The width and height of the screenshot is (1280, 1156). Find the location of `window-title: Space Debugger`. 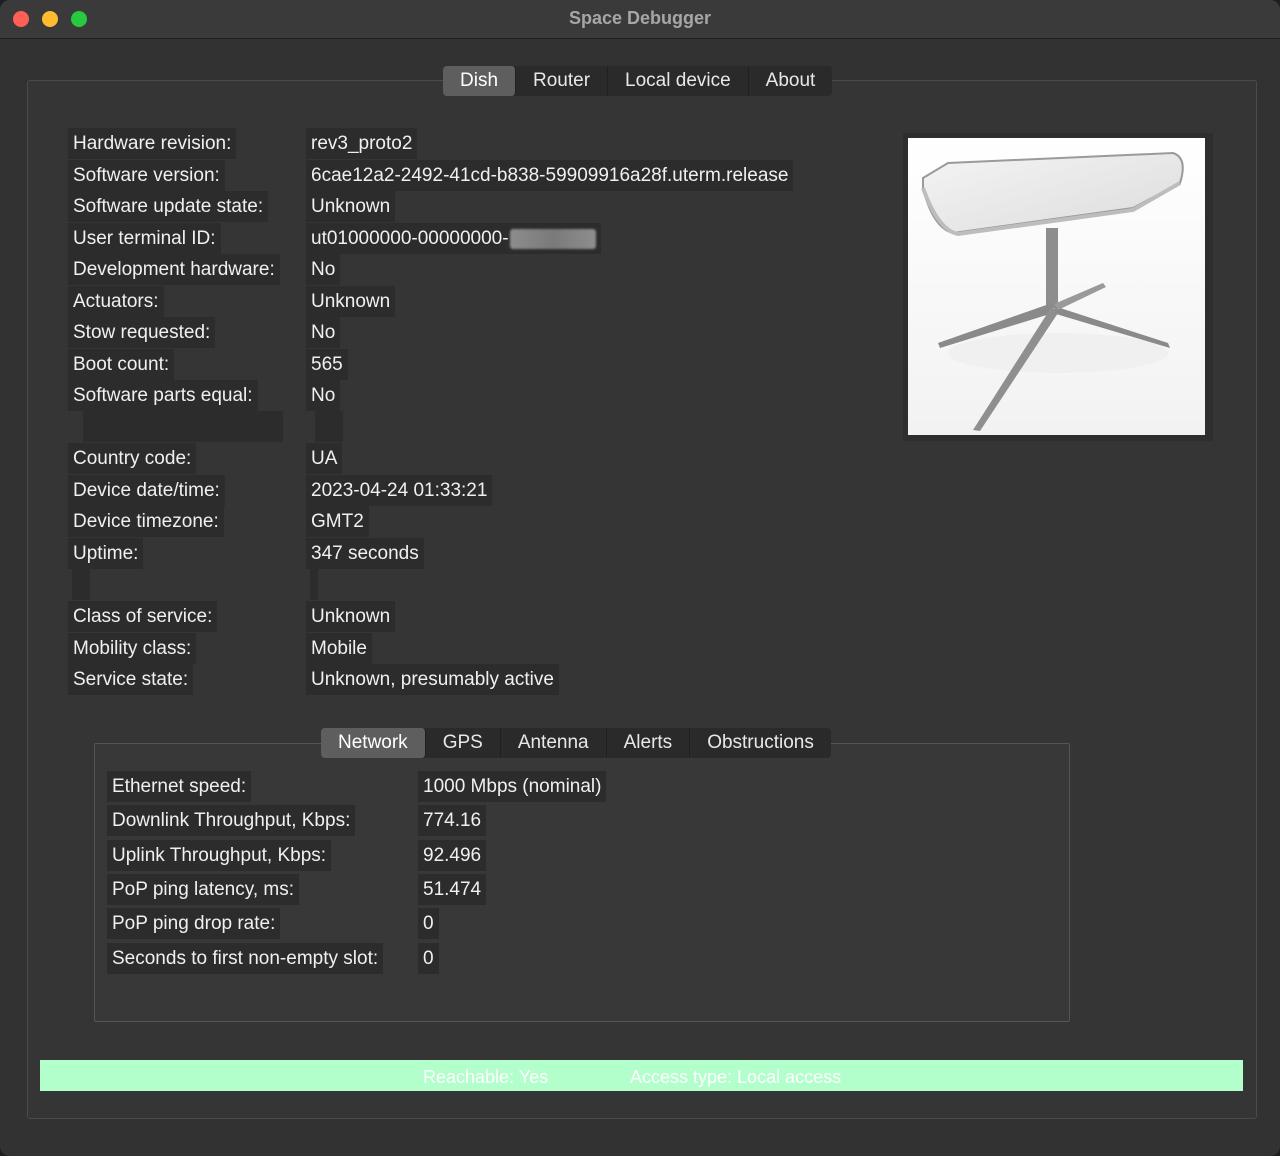

window-title: Space Debugger is located at coordinates (640, 18).